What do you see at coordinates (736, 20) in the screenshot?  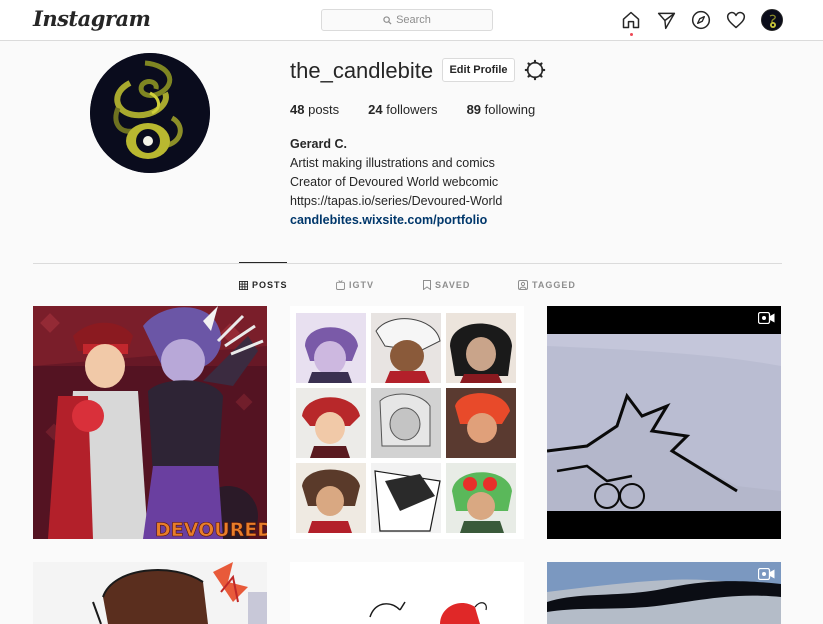 I see `heart-icon` at bounding box center [736, 20].